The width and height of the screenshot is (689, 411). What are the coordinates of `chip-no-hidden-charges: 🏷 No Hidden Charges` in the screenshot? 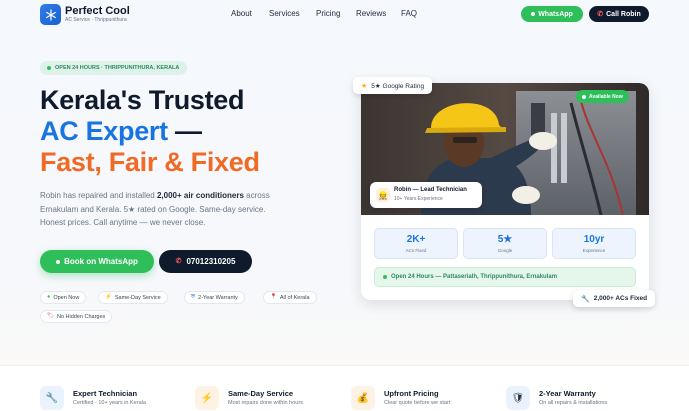 It's located at (76, 316).